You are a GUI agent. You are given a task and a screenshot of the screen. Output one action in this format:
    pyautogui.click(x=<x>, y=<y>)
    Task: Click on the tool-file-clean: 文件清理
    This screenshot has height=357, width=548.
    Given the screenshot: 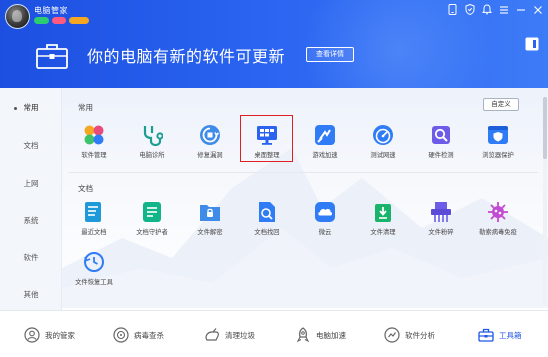 What is the action you would take?
    pyautogui.click(x=383, y=223)
    